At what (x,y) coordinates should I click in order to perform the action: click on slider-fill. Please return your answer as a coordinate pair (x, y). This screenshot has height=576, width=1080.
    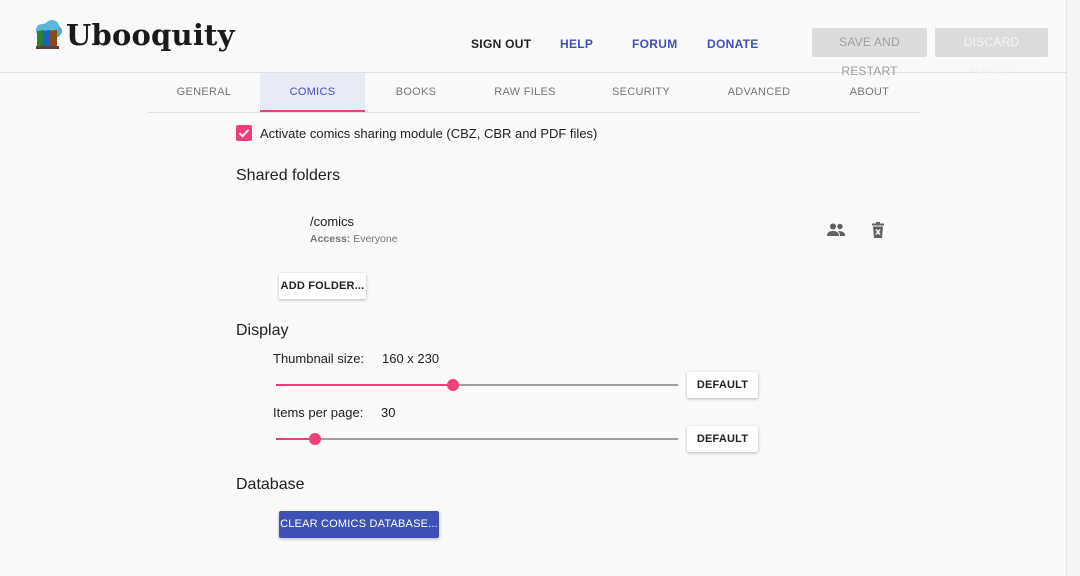
    Looking at the image, I should click on (364, 385).